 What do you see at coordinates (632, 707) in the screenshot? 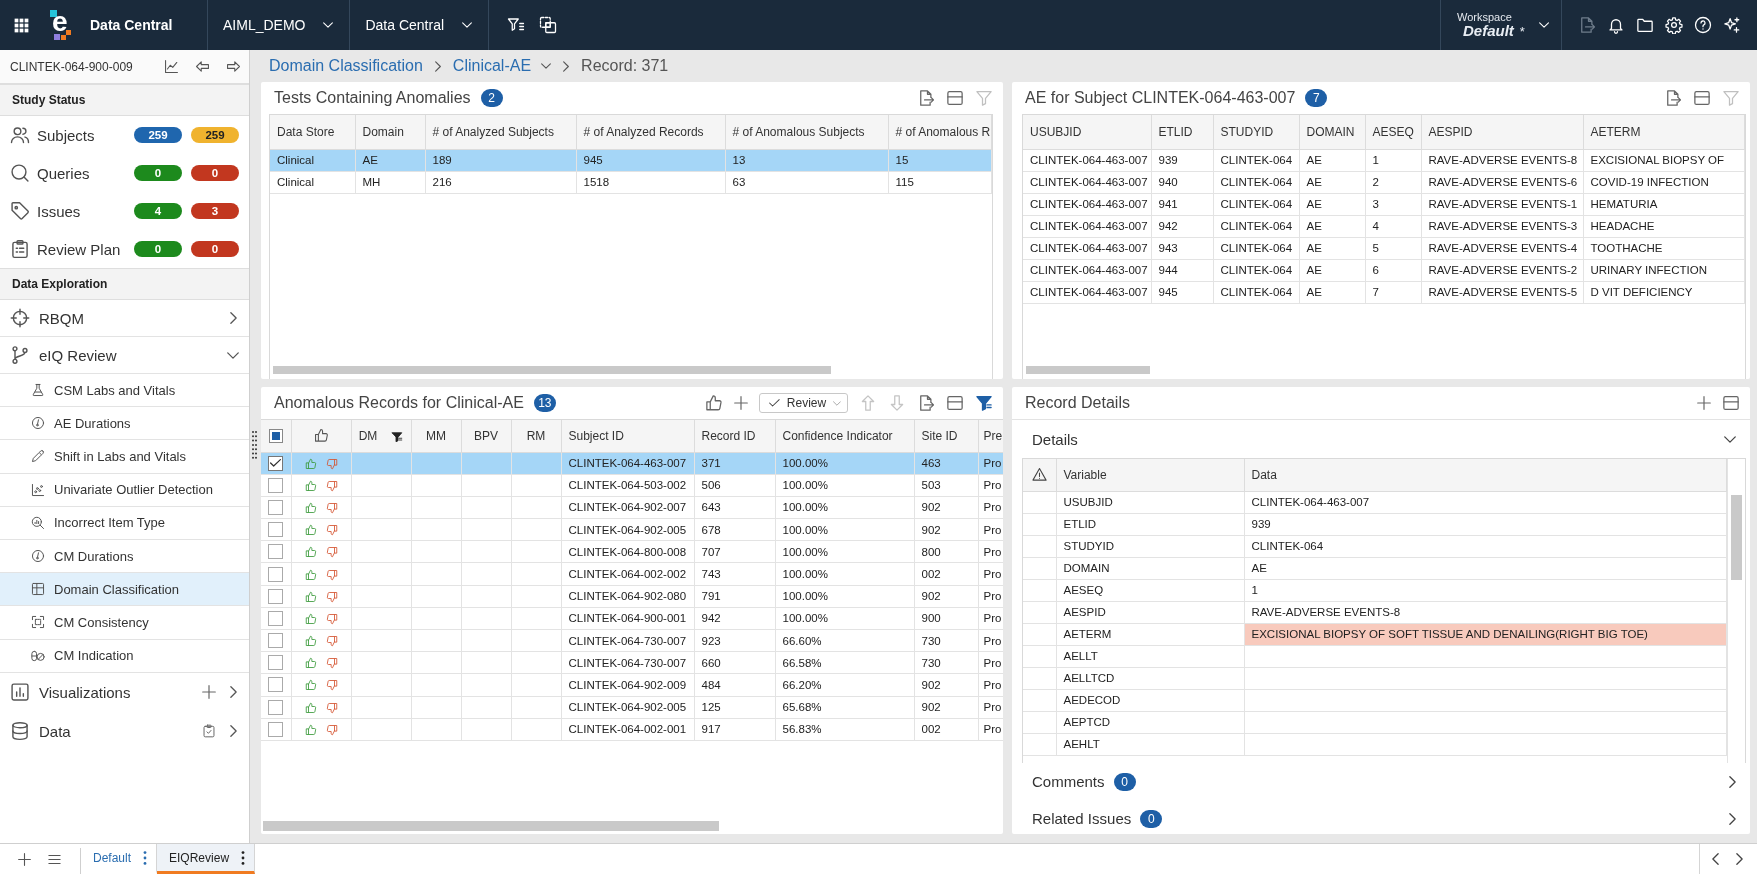
I see `table-row: CLINTEK-064-902-005 125 65.68% 902 Pro` at bounding box center [632, 707].